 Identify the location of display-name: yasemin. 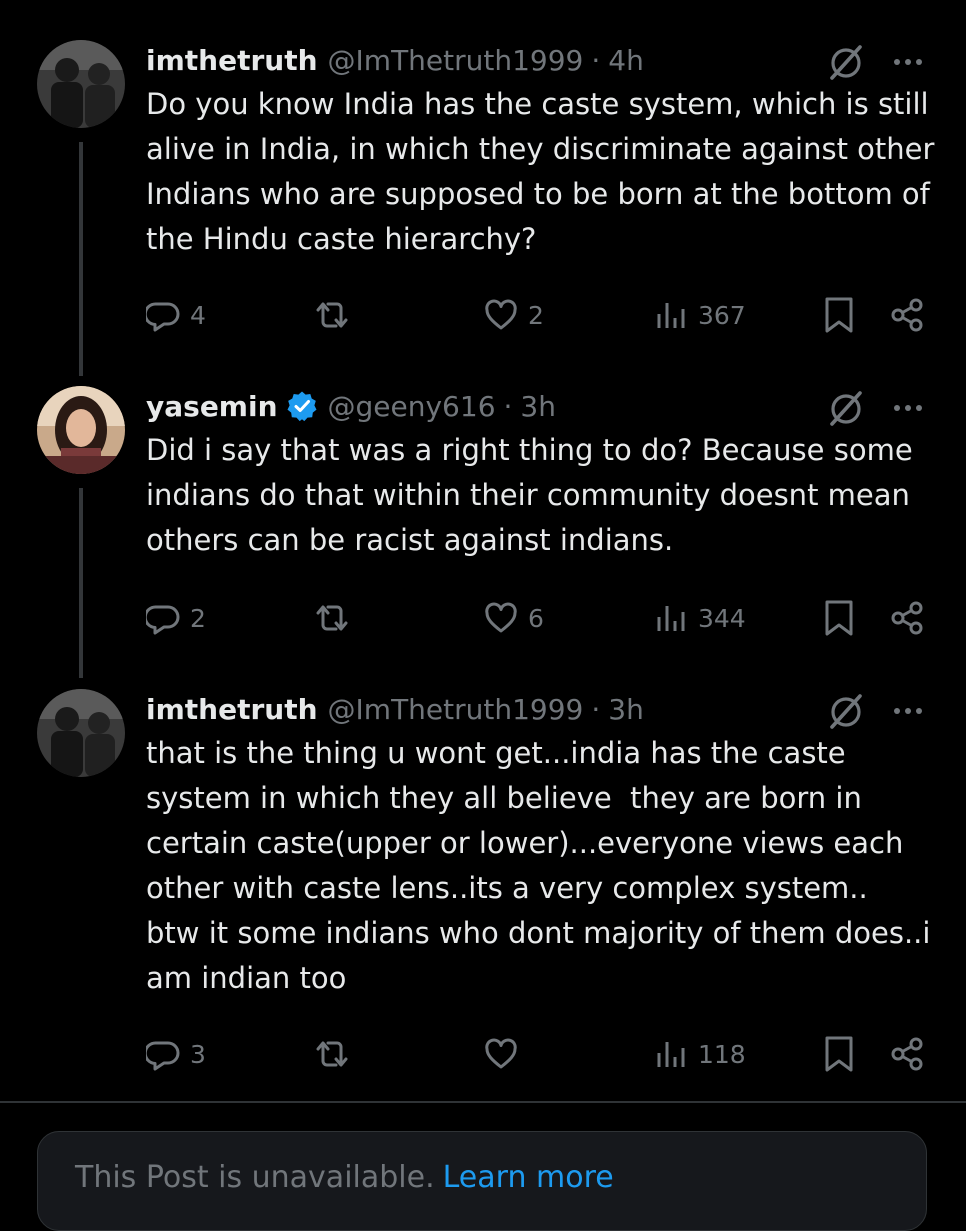
(212, 406).